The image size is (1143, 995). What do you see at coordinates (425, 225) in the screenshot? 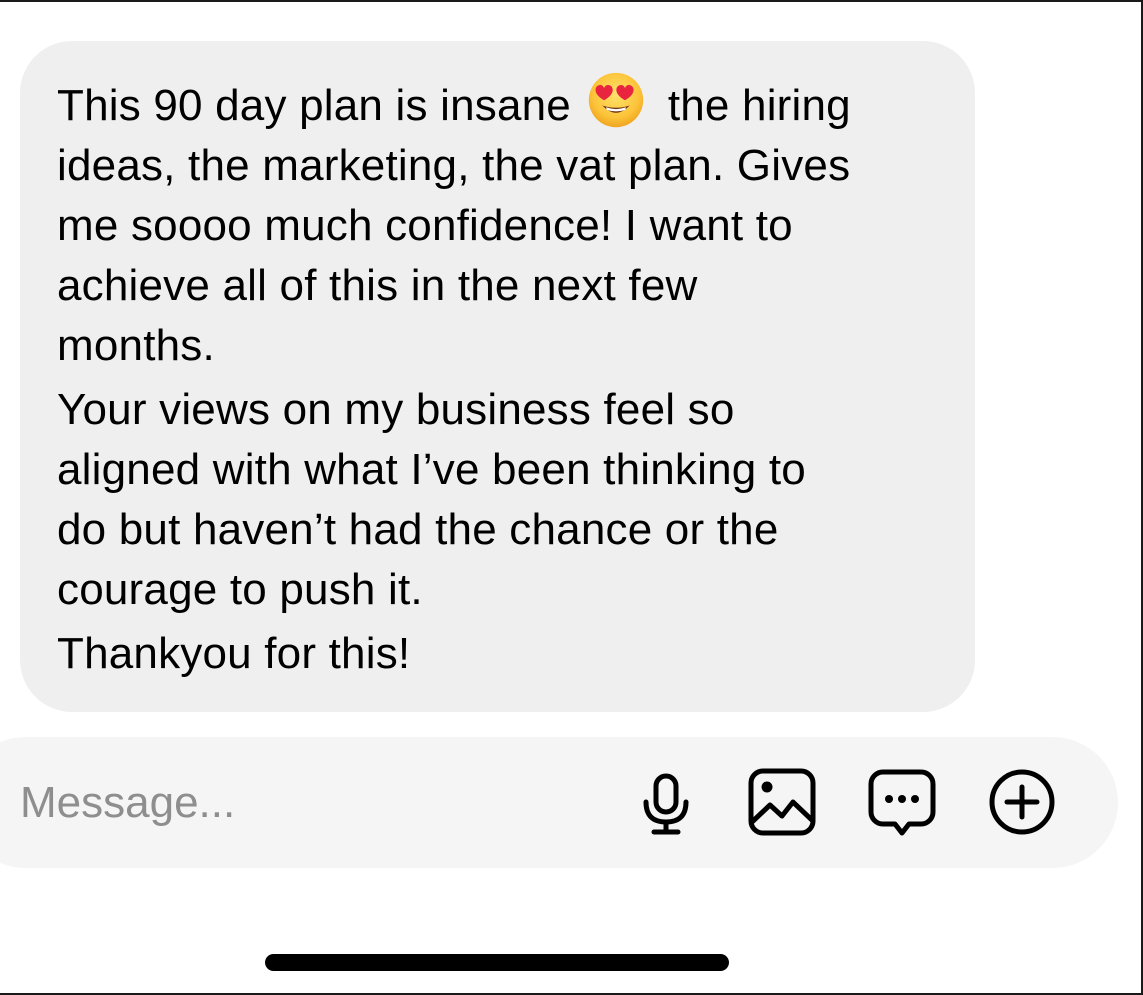
I see `message-line: me soooo much confidence! I want to` at bounding box center [425, 225].